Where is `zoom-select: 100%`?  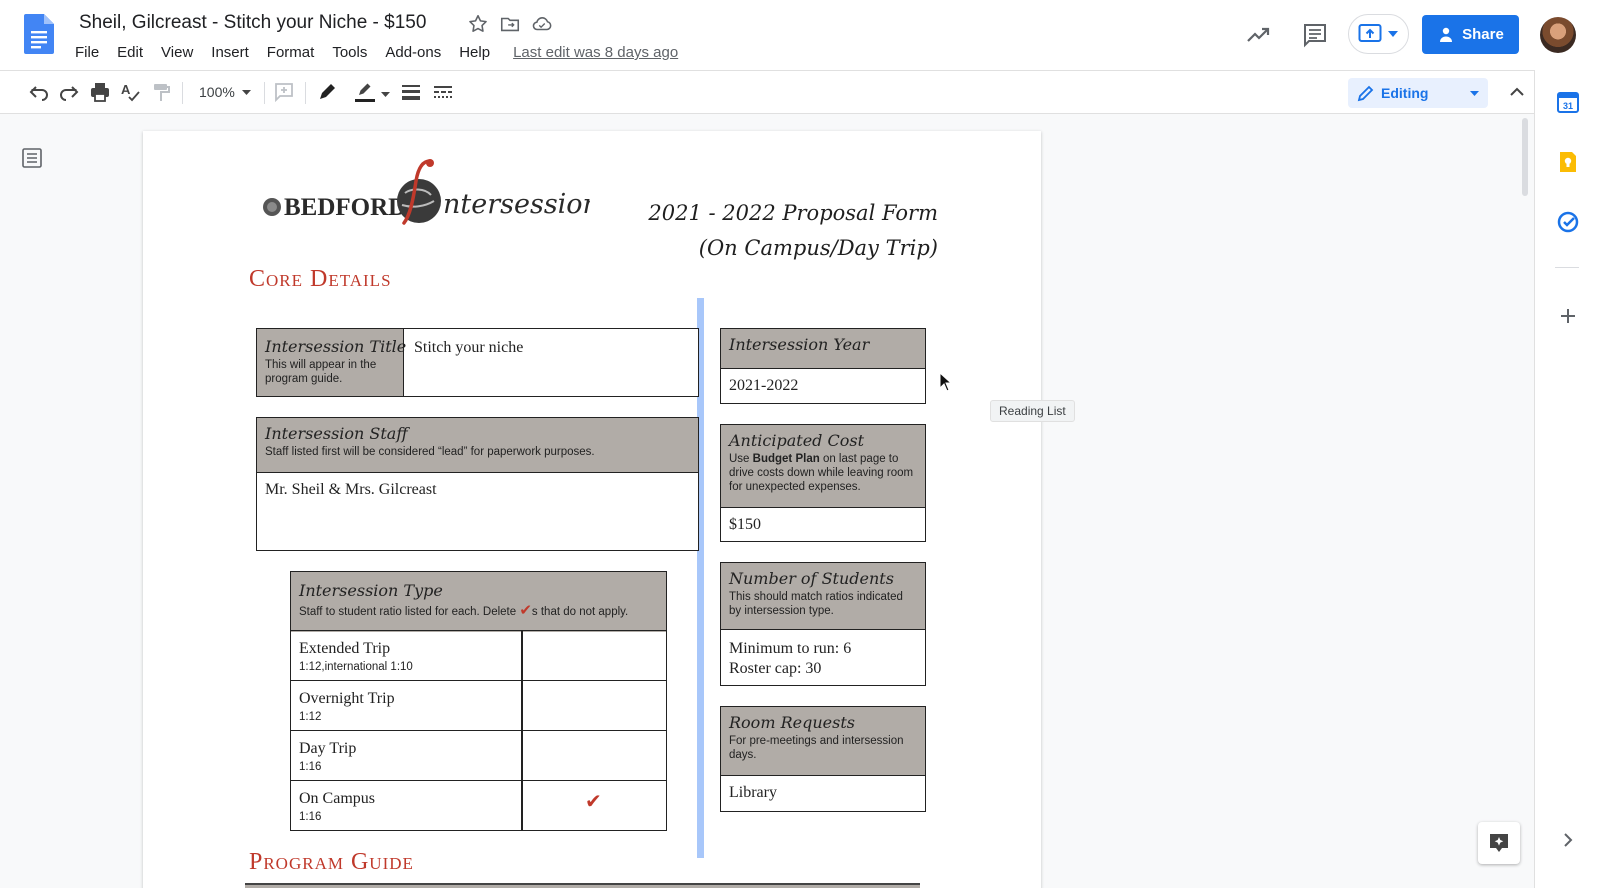
zoom-select: 100% is located at coordinates (223, 93).